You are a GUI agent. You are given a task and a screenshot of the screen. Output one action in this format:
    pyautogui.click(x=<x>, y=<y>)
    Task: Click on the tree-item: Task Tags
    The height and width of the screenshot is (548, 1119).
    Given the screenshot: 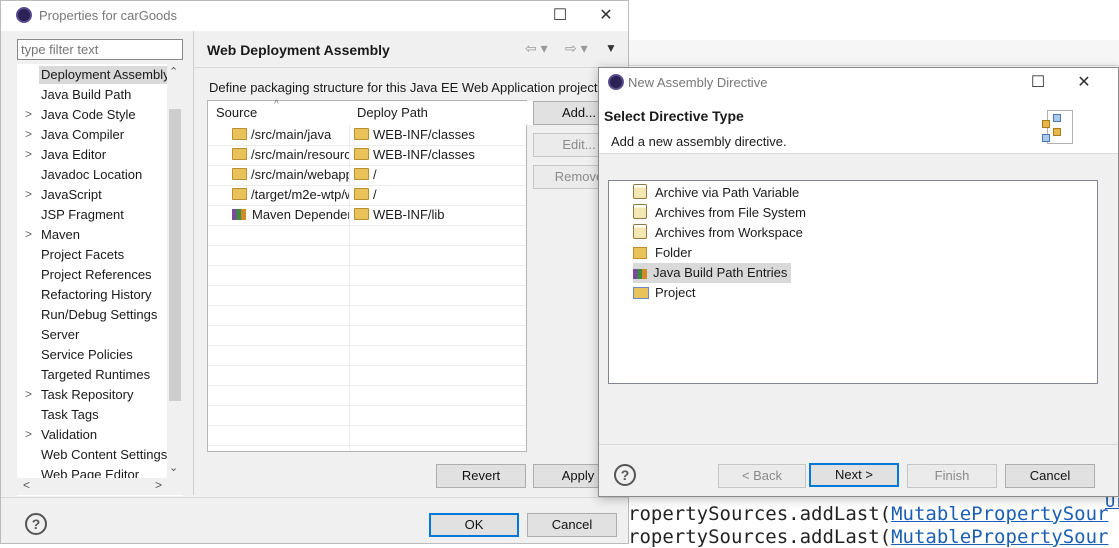 What is the action you would take?
    pyautogui.click(x=92, y=415)
    